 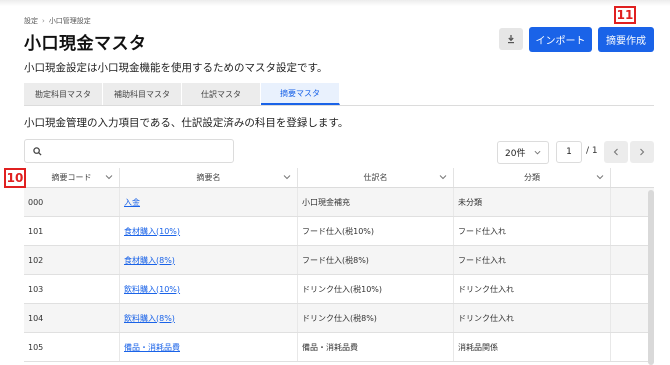 I want to click on search-input, so click(x=139, y=151).